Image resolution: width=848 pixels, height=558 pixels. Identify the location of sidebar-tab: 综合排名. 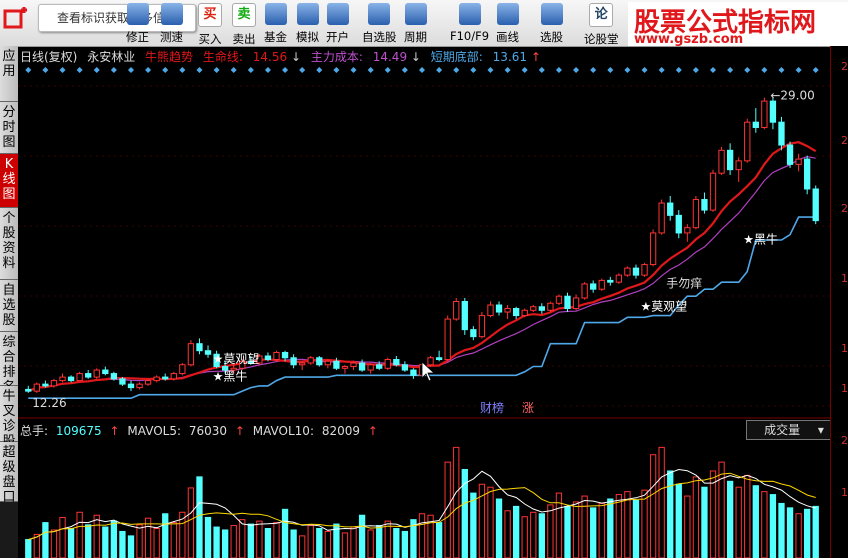
(9, 363).